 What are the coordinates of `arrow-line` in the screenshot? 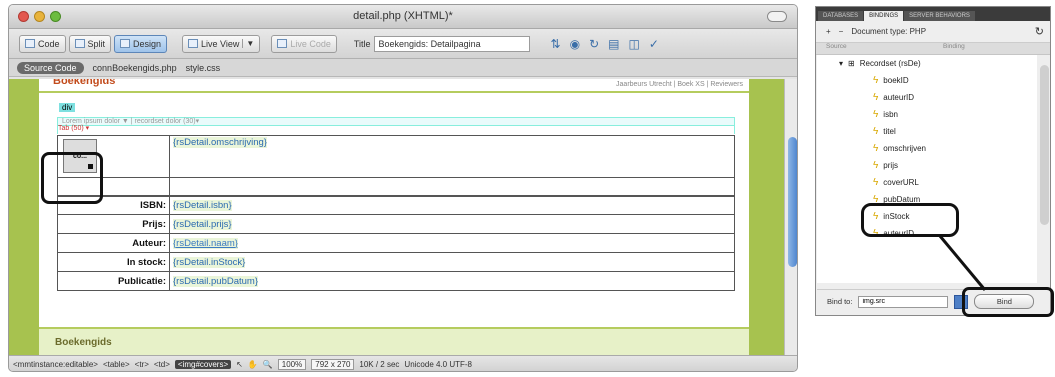 It's located at (962, 263).